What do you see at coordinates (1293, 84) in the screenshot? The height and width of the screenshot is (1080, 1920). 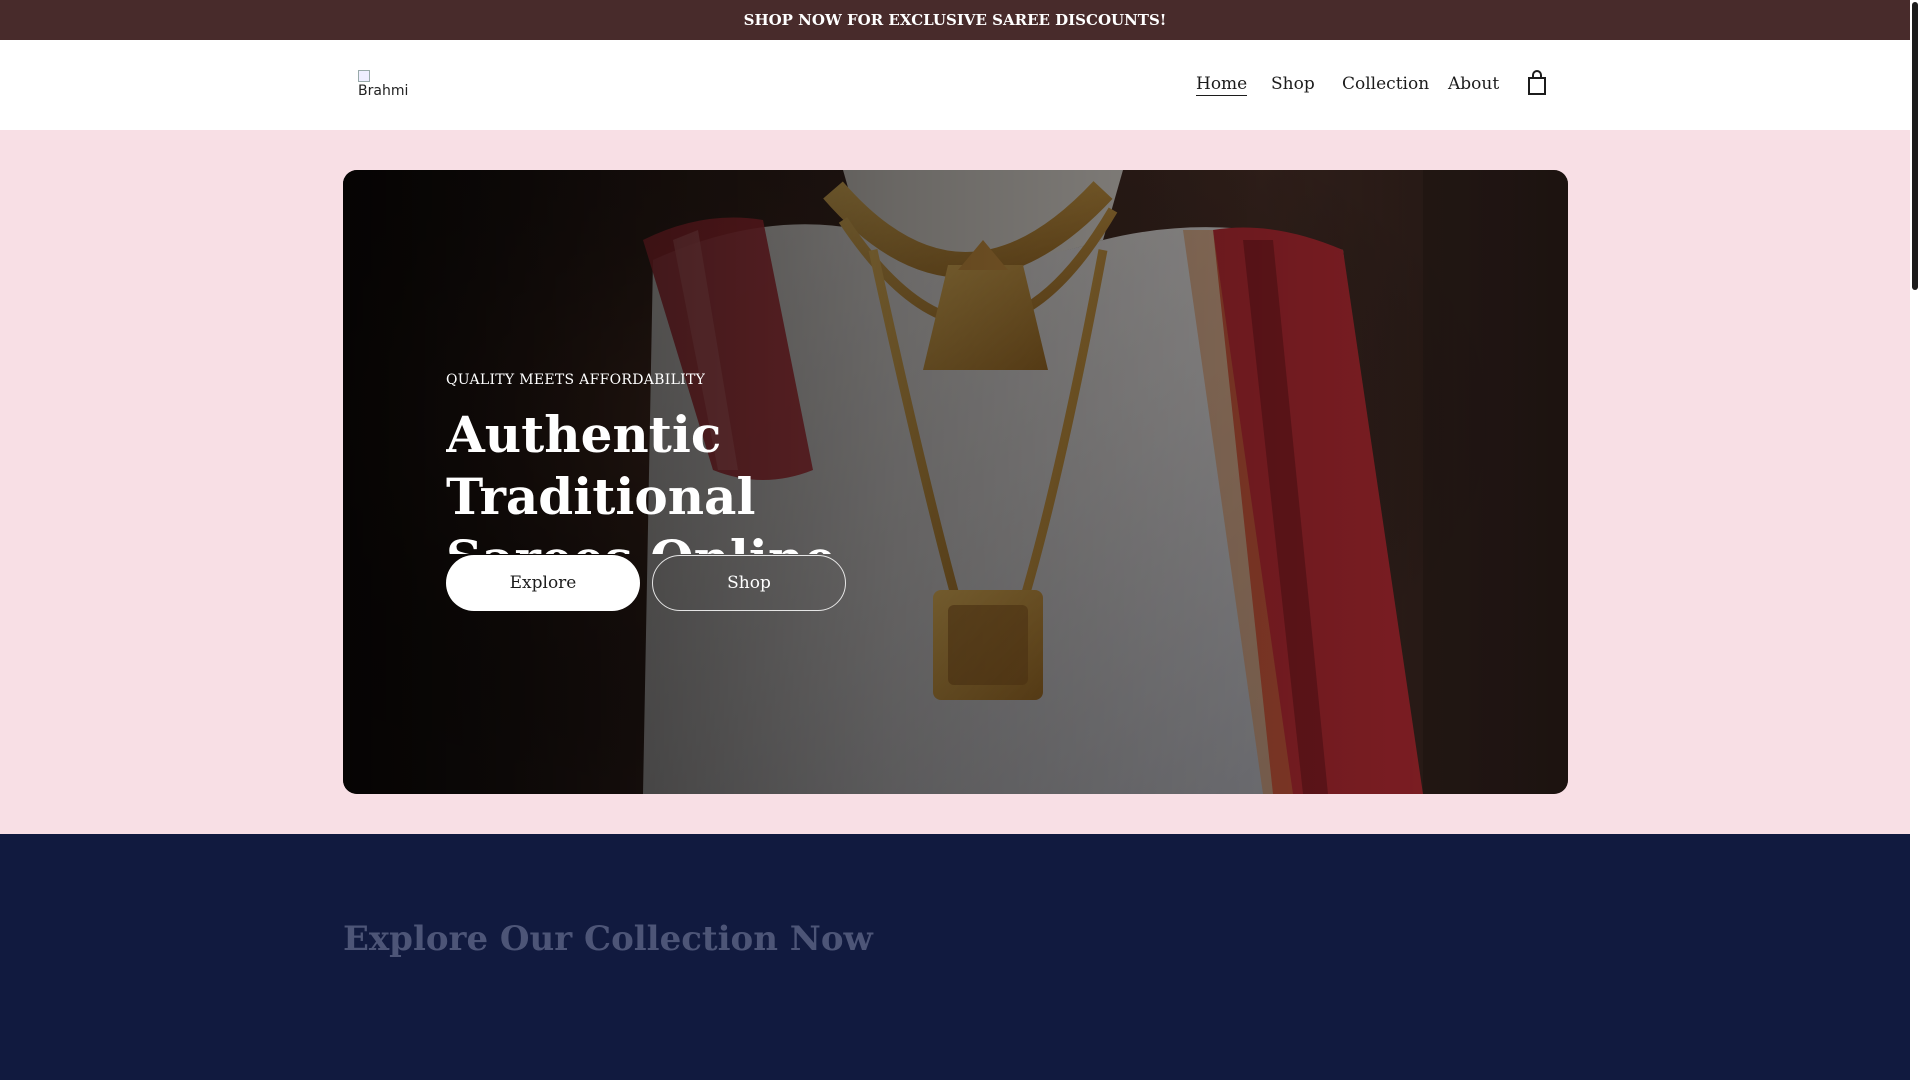 I see `nav-shop: Shop` at bounding box center [1293, 84].